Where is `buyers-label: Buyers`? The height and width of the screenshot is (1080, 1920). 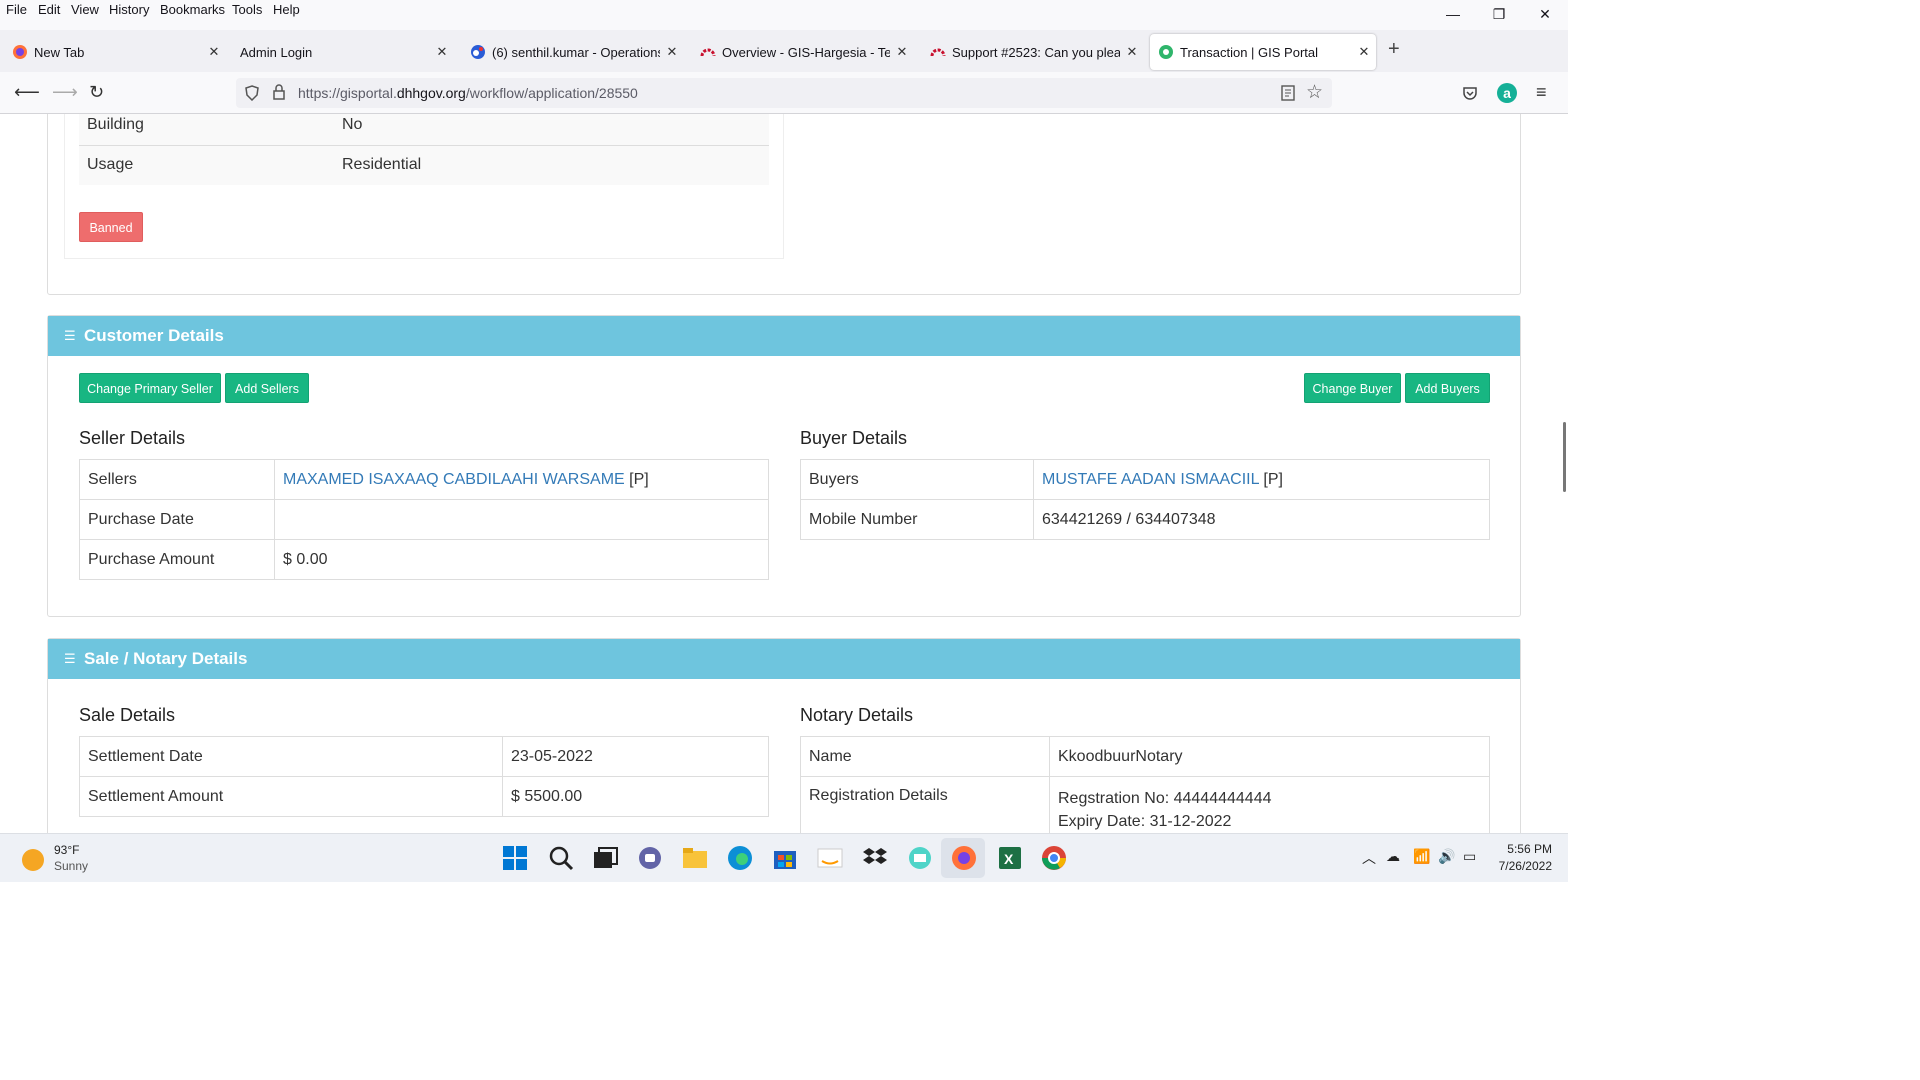
buyers-label: Buyers is located at coordinates (917, 479).